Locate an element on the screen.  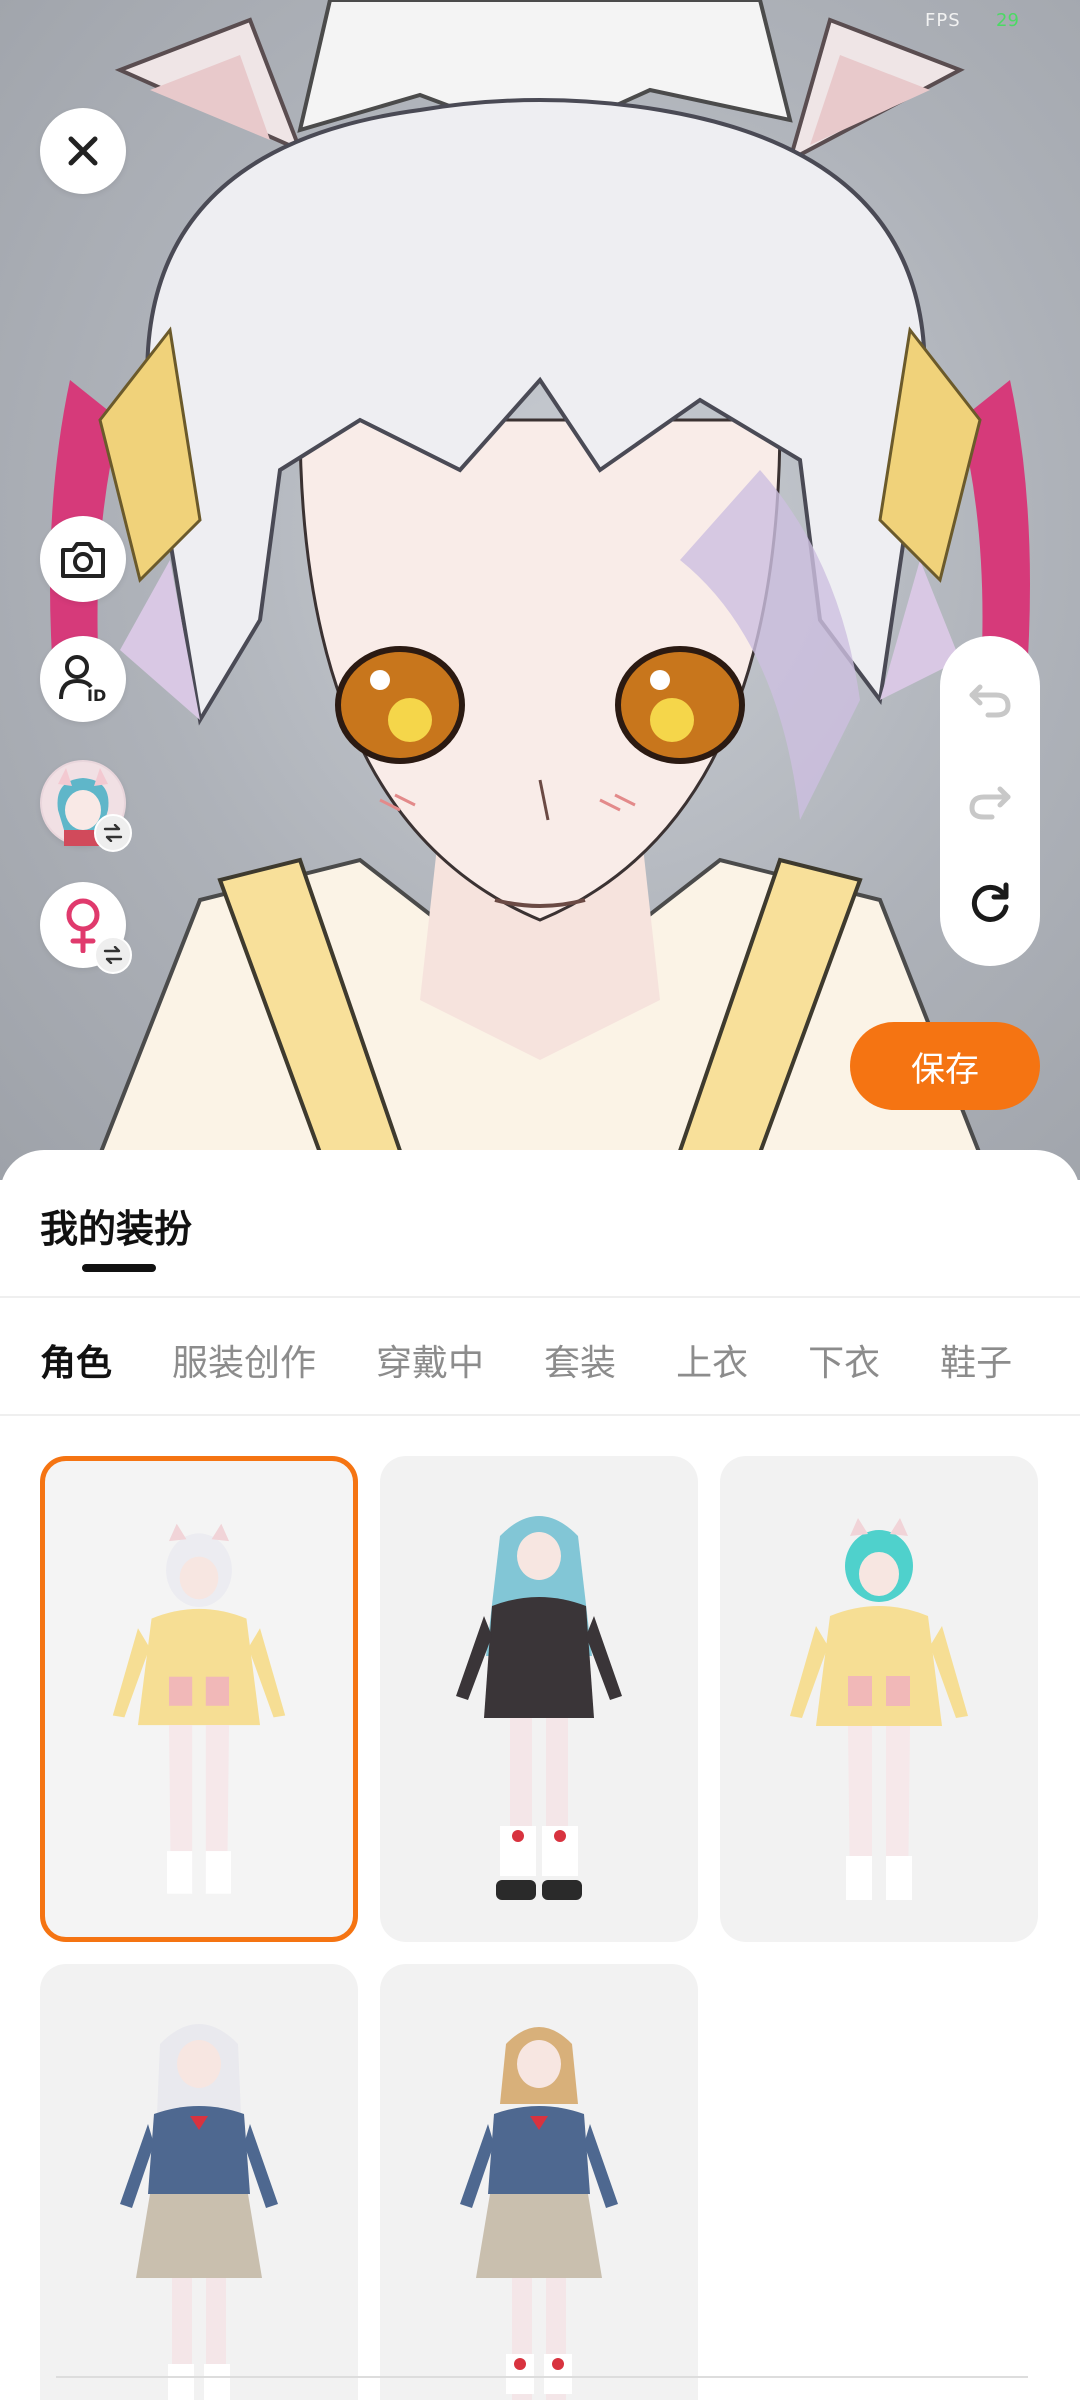
category-tabs: 角色 服装创作 穿戴中 套装 上衣 下衣 鞋子 is located at coordinates (556, 1360).